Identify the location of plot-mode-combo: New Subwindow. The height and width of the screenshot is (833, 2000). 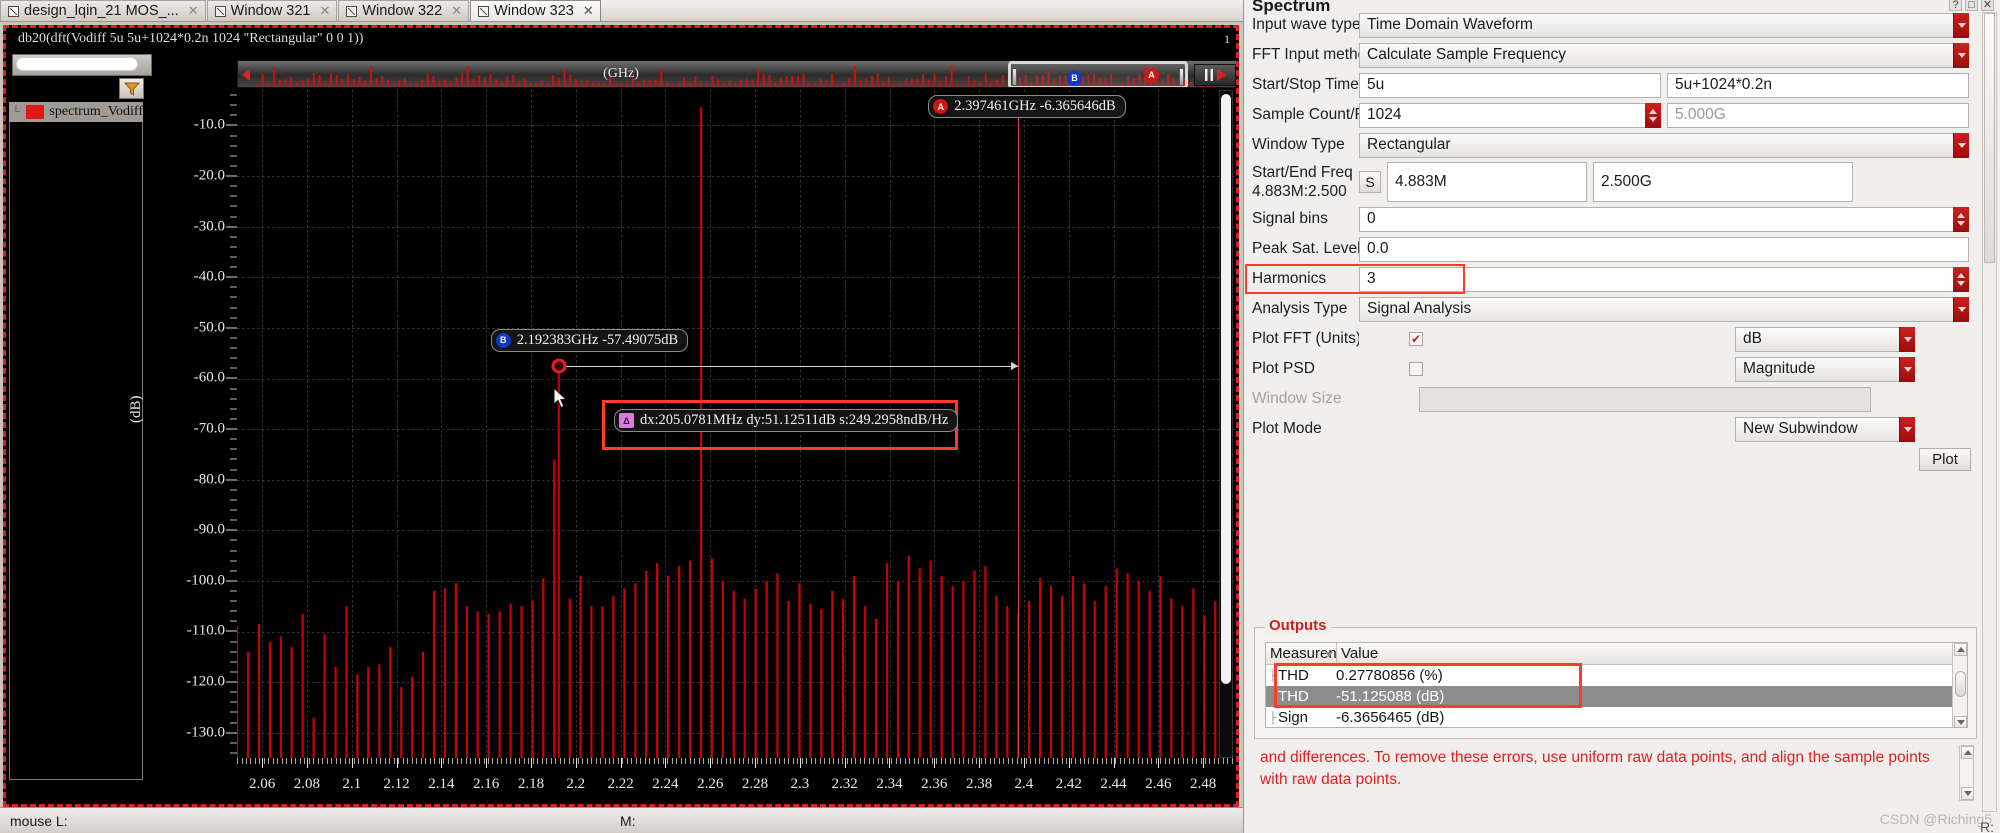
(1825, 429).